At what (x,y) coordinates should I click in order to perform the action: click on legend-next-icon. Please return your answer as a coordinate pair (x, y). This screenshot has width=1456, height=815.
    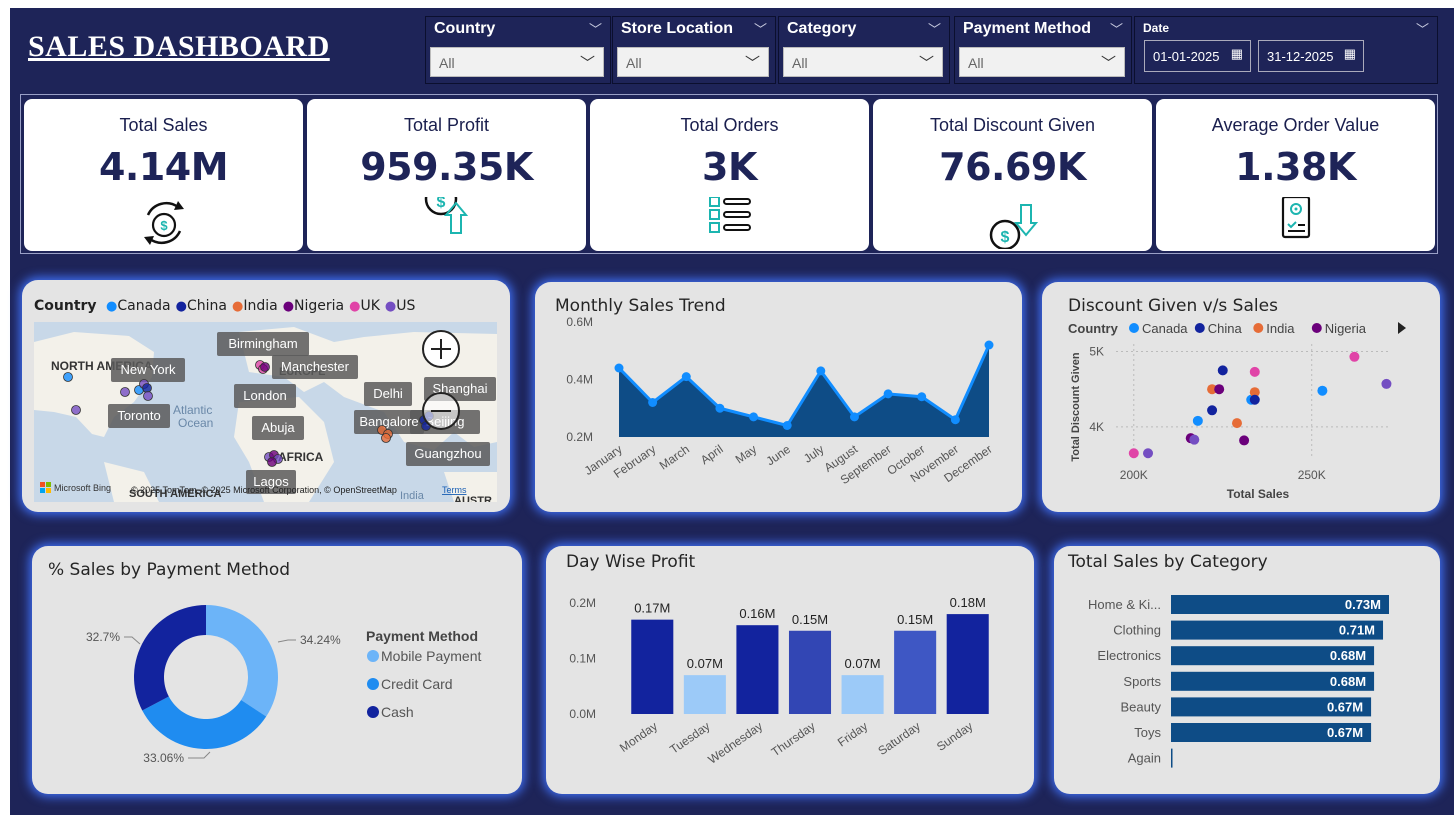
    Looking at the image, I should click on (1402, 328).